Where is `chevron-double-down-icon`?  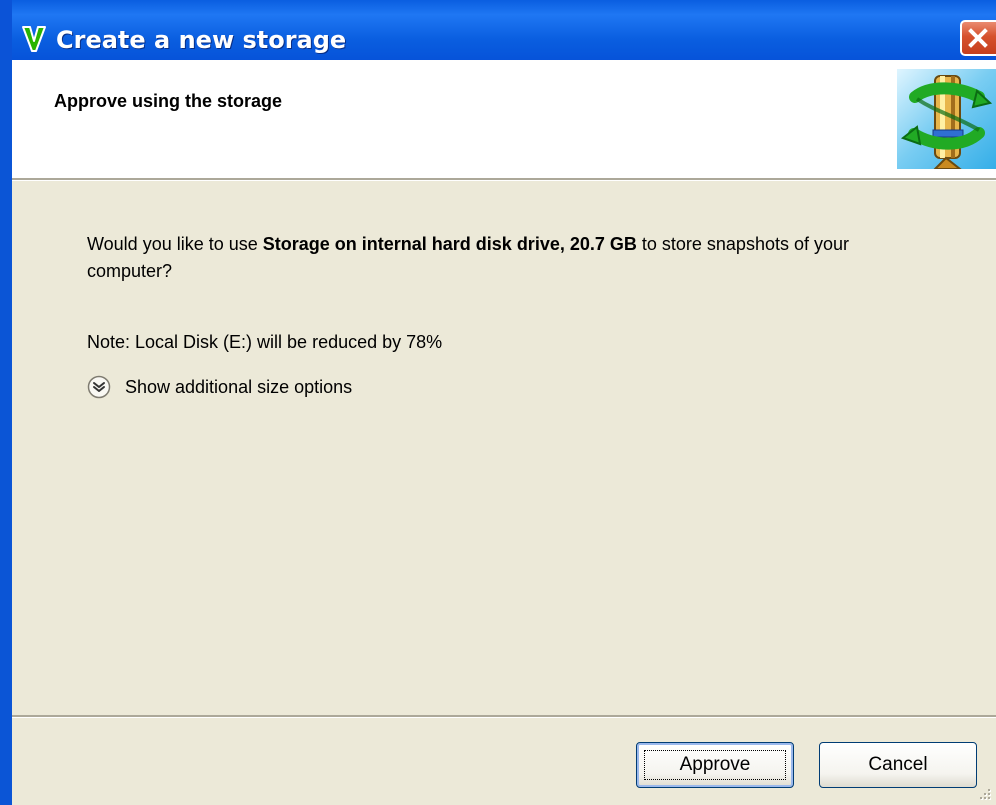
chevron-double-down-icon is located at coordinates (99, 387).